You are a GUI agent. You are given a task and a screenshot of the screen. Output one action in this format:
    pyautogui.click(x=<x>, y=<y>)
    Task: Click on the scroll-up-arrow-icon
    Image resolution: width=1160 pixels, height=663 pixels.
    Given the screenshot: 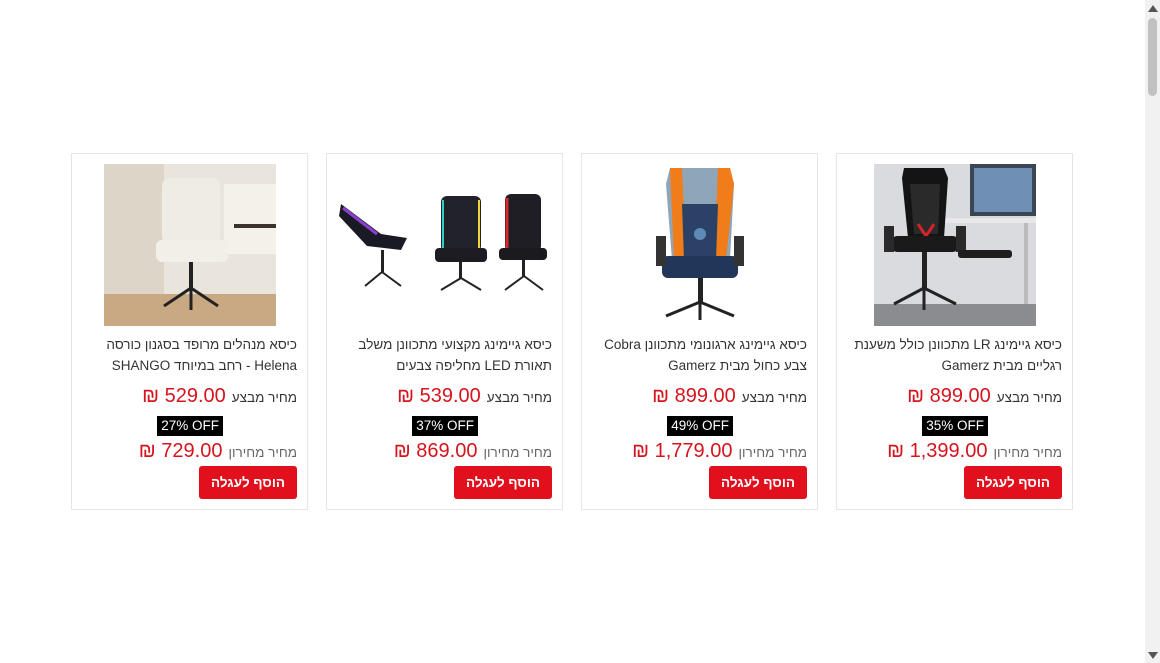 What is the action you would take?
    pyautogui.click(x=1153, y=8)
    